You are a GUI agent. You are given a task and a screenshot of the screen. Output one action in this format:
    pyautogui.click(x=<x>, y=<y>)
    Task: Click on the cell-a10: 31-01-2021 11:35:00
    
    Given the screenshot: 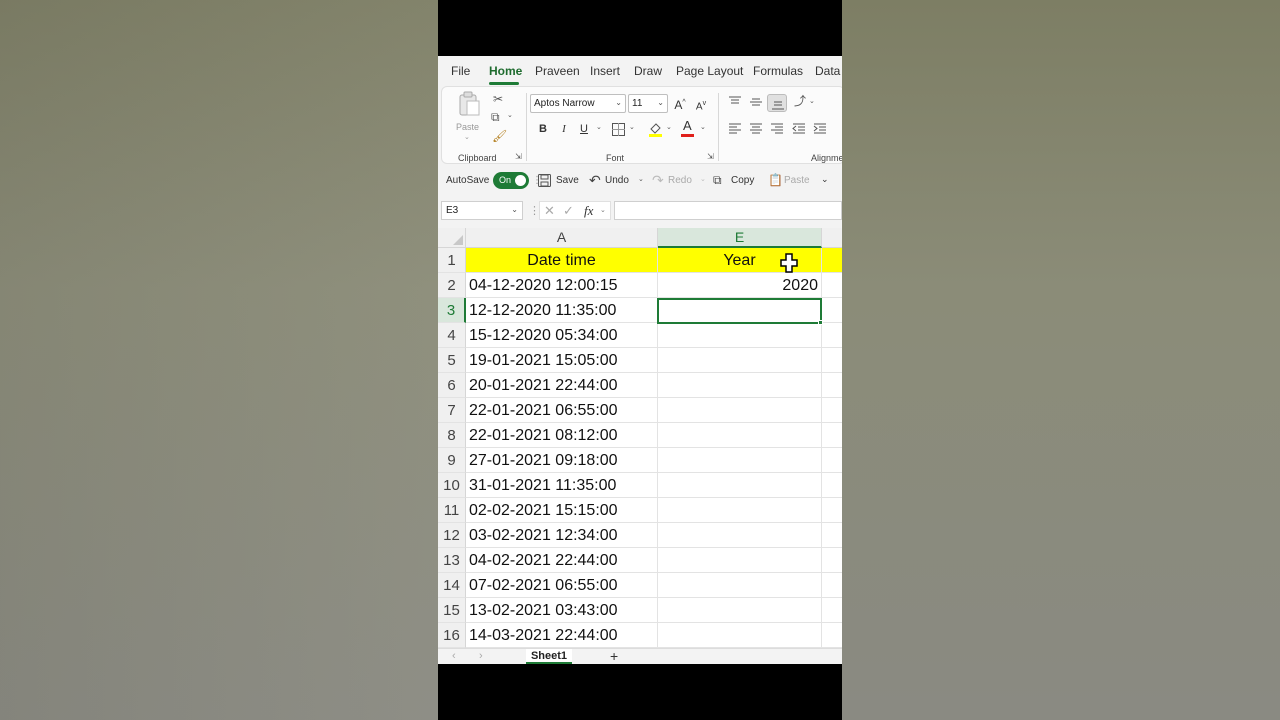 What is the action you would take?
    pyautogui.click(x=562, y=485)
    